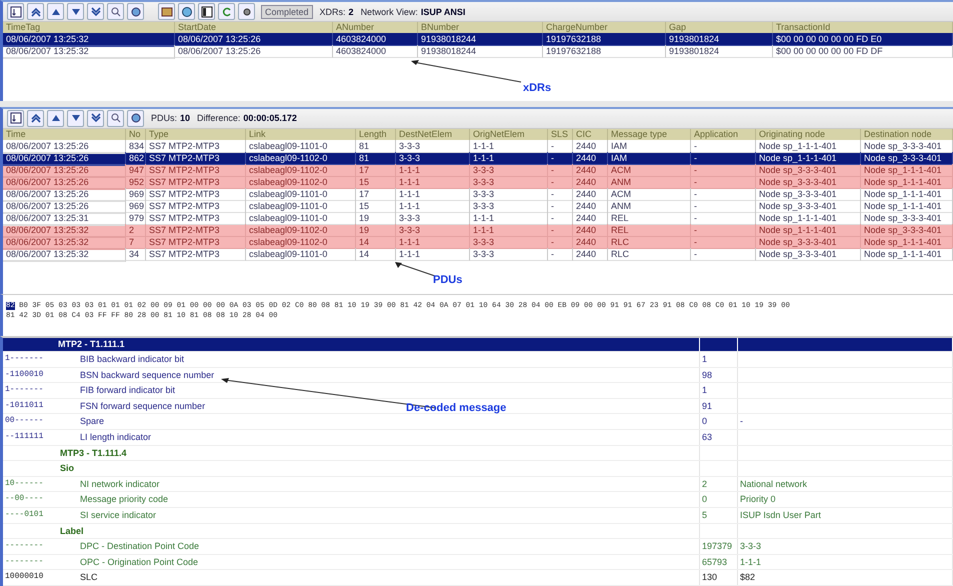  What do you see at coordinates (845, 484) in the screenshot?
I see `field-meaning: National network` at bounding box center [845, 484].